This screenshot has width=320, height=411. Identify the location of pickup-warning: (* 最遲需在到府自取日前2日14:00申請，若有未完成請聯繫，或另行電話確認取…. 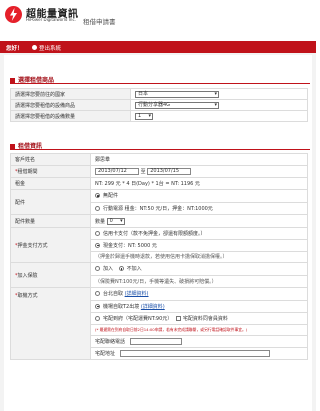
(199, 330).